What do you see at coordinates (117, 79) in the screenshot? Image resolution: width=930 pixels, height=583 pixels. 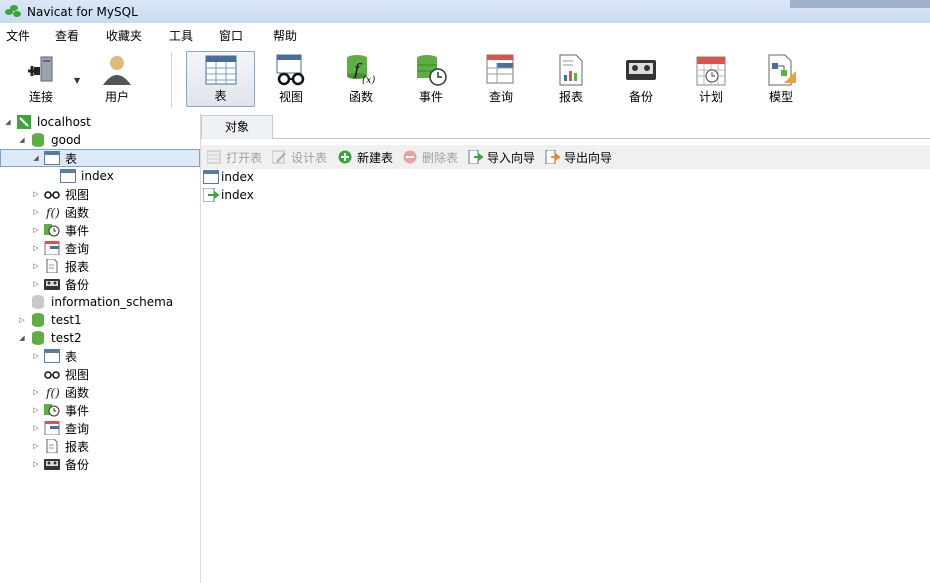 I see `user-button: 用户` at bounding box center [117, 79].